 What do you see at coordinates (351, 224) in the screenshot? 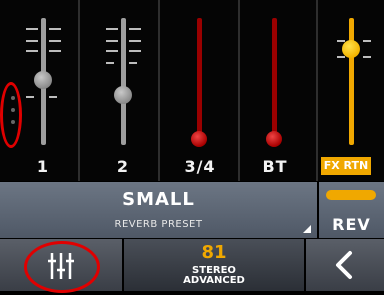
I see `rev-label: REV` at bounding box center [351, 224].